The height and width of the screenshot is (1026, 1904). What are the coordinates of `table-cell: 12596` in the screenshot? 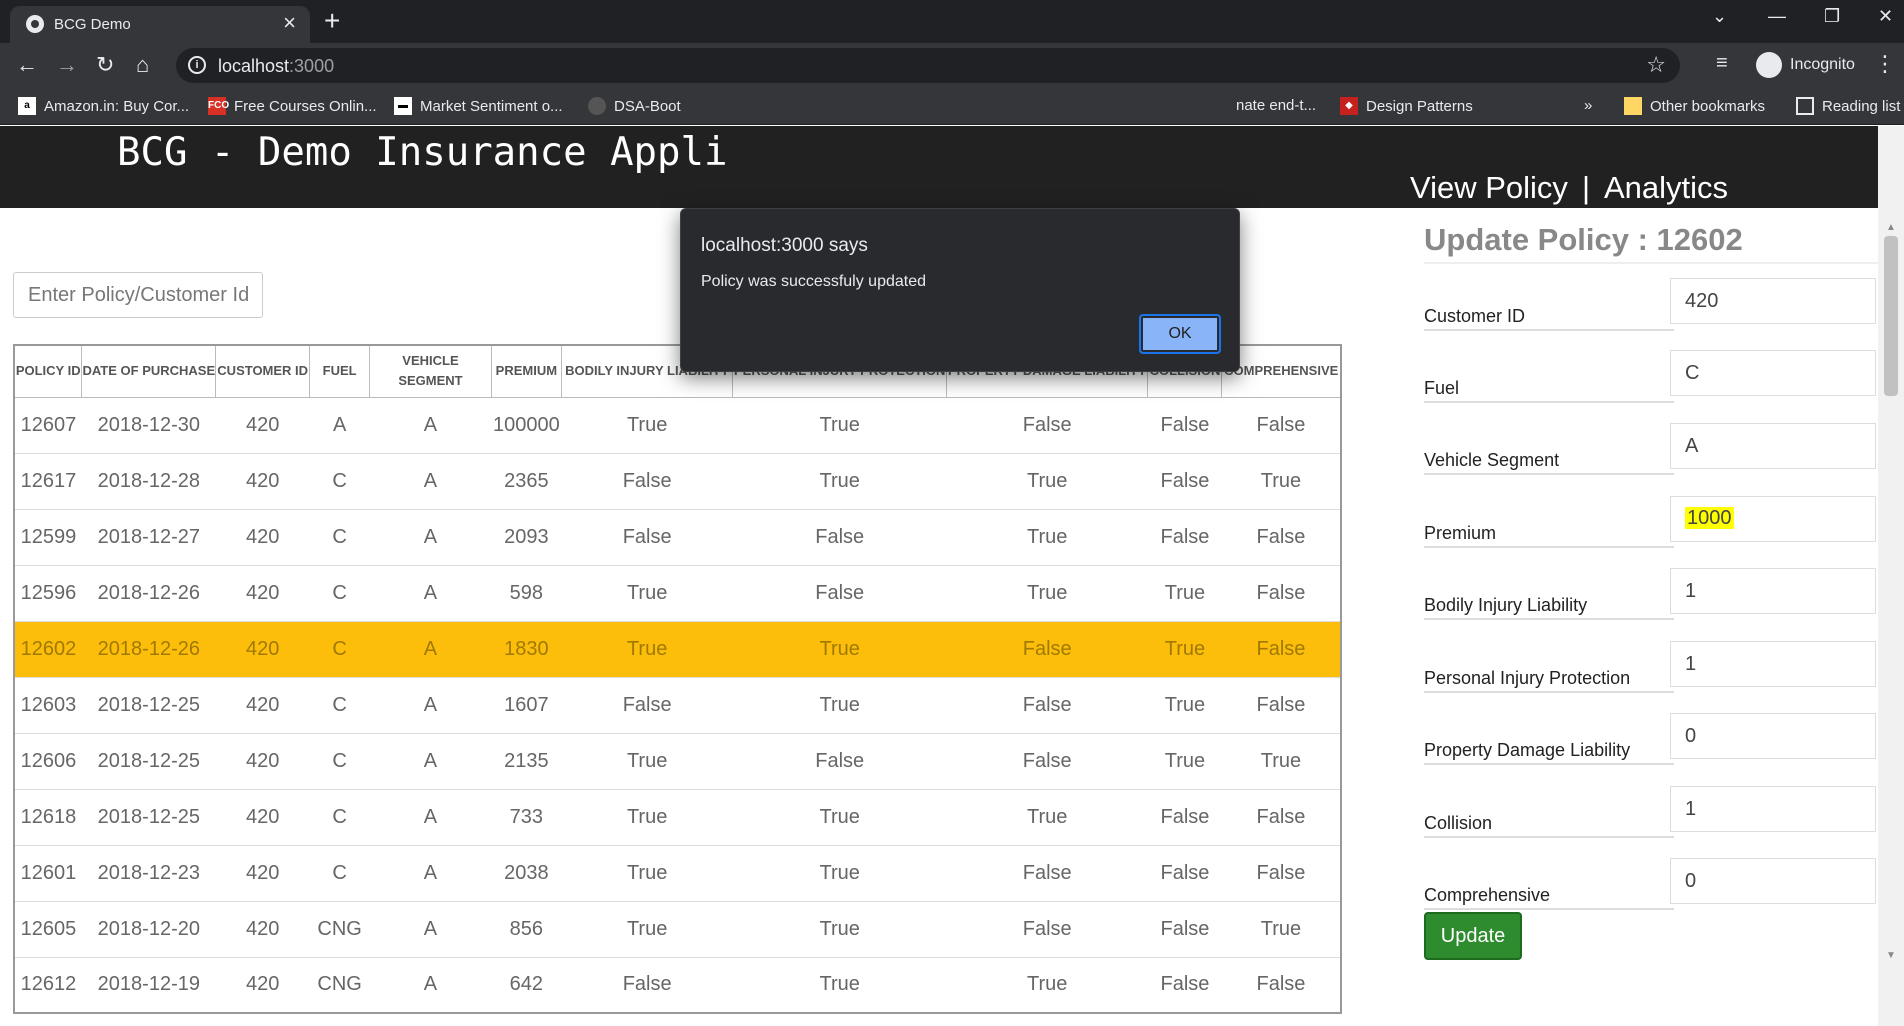 It's located at (48, 593).